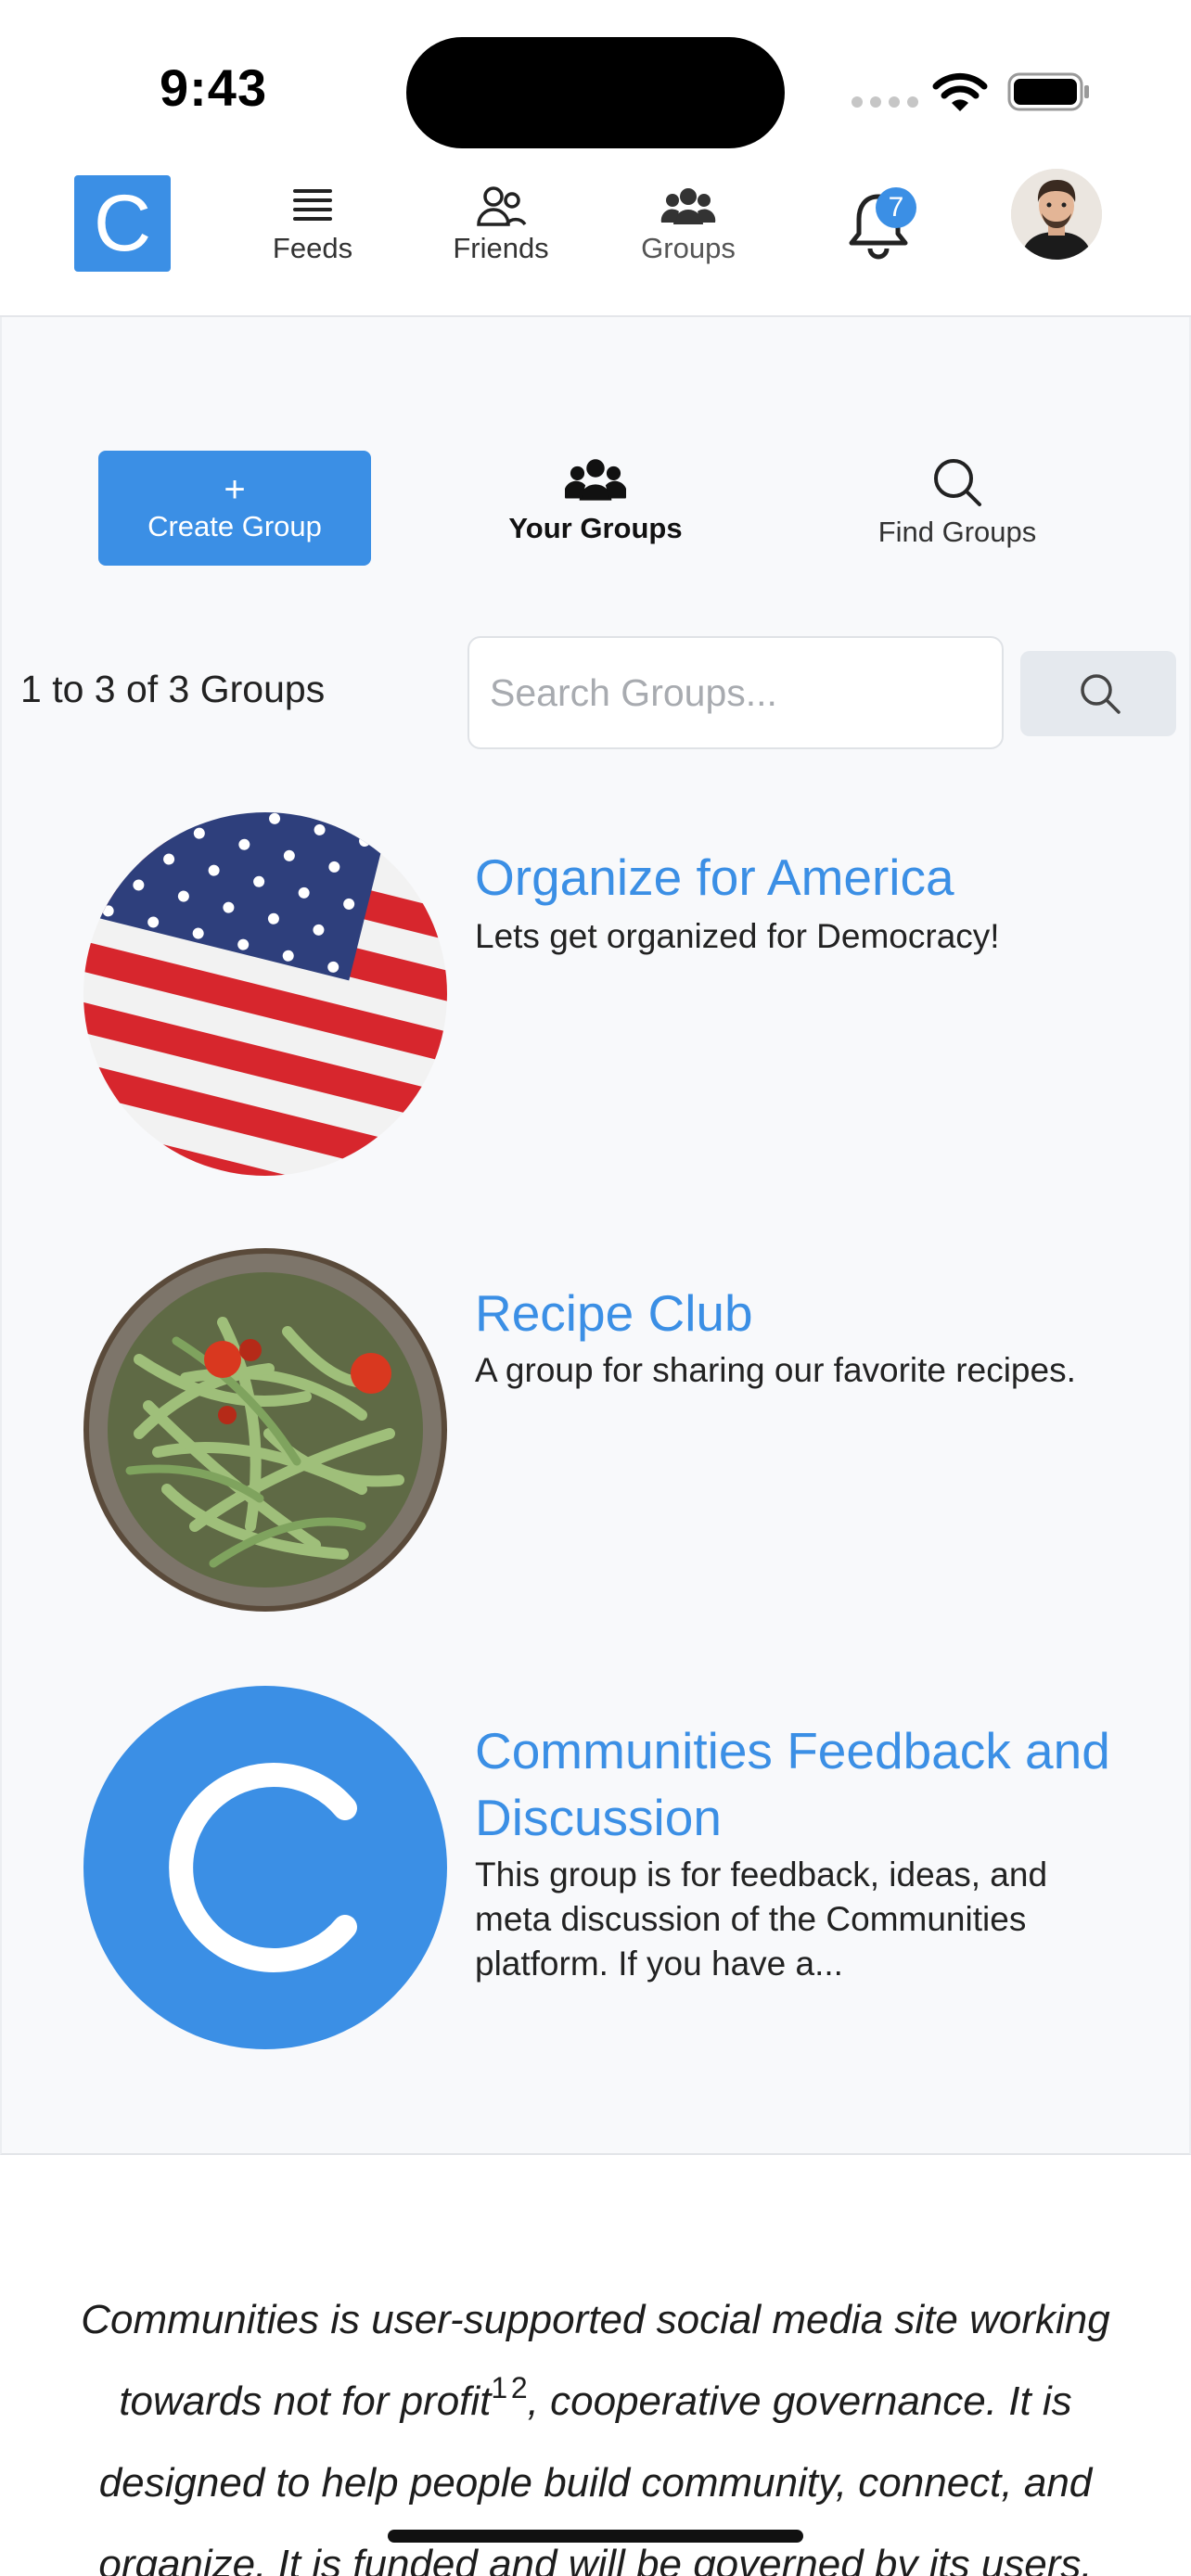 Image resolution: width=1191 pixels, height=2576 pixels. I want to click on search-button, so click(1098, 693).